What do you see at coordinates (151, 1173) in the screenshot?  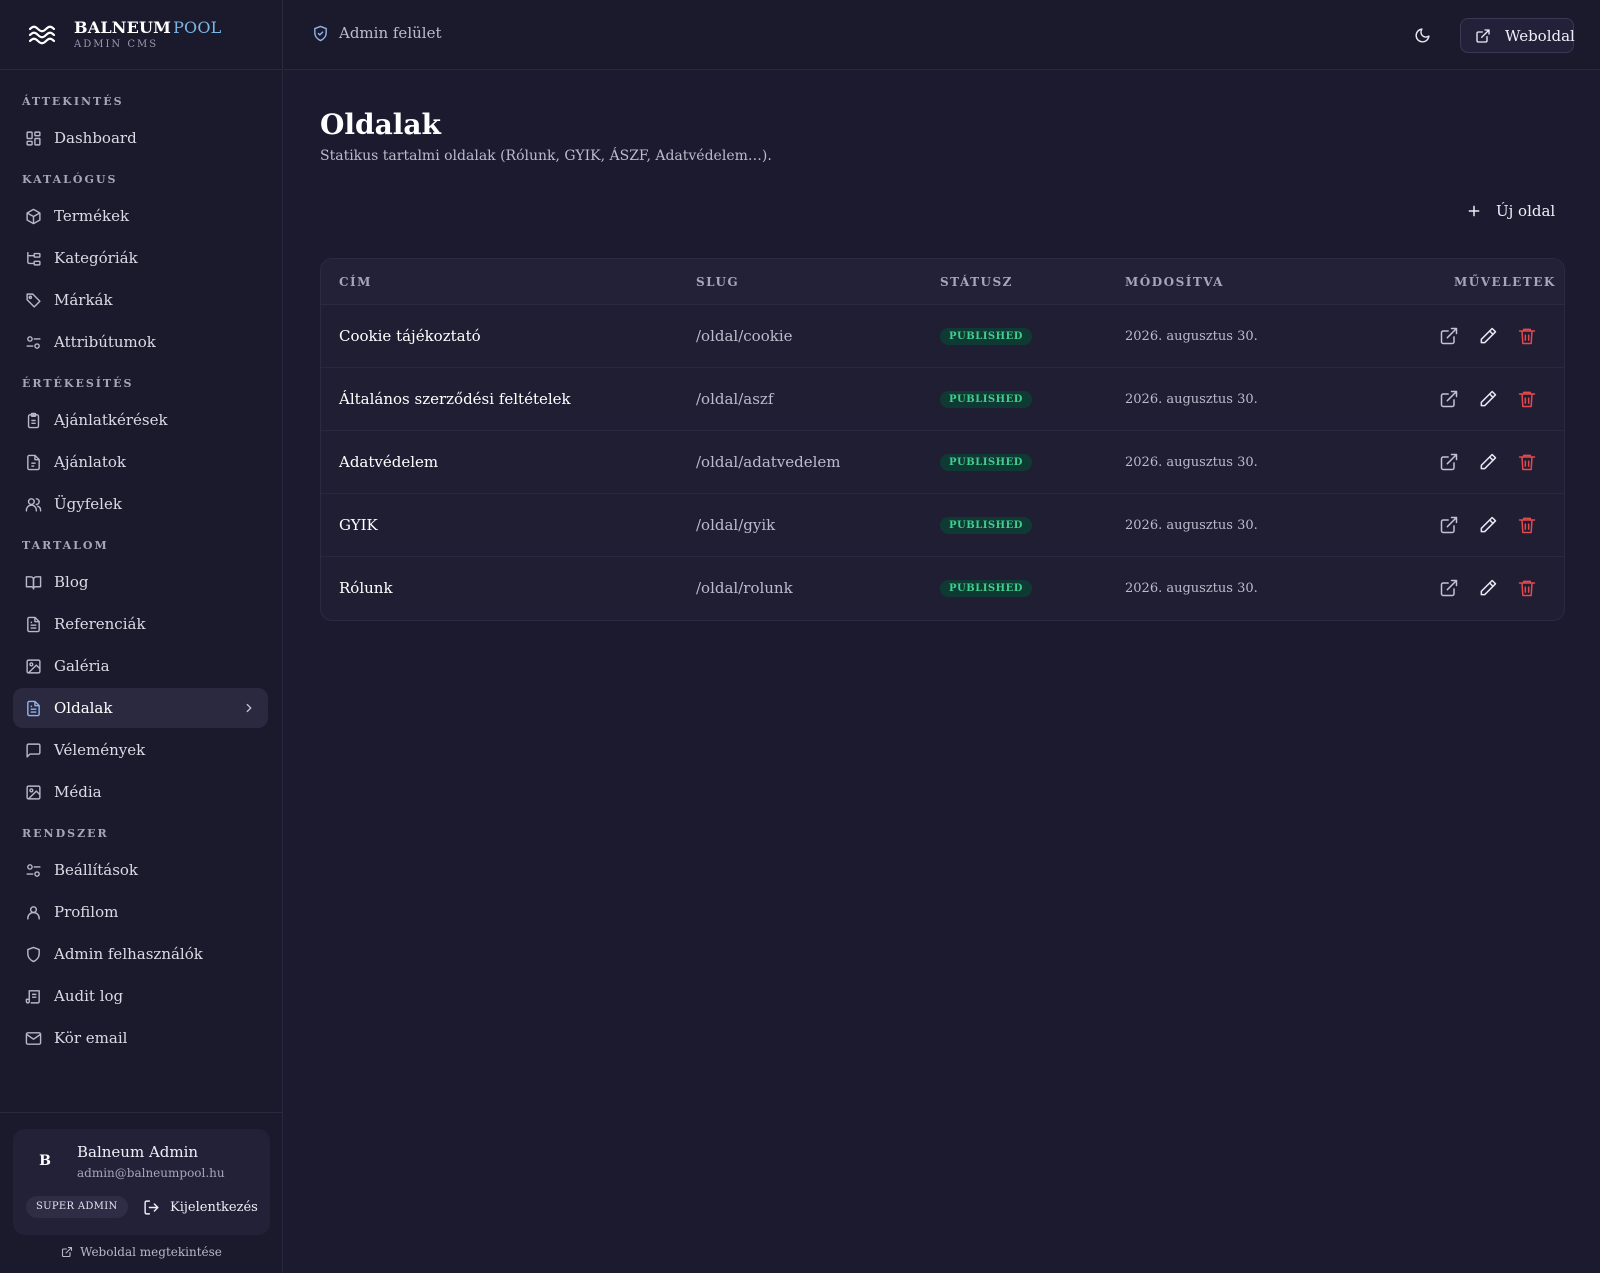 I see `user-email: admin@balneumpool.hu` at bounding box center [151, 1173].